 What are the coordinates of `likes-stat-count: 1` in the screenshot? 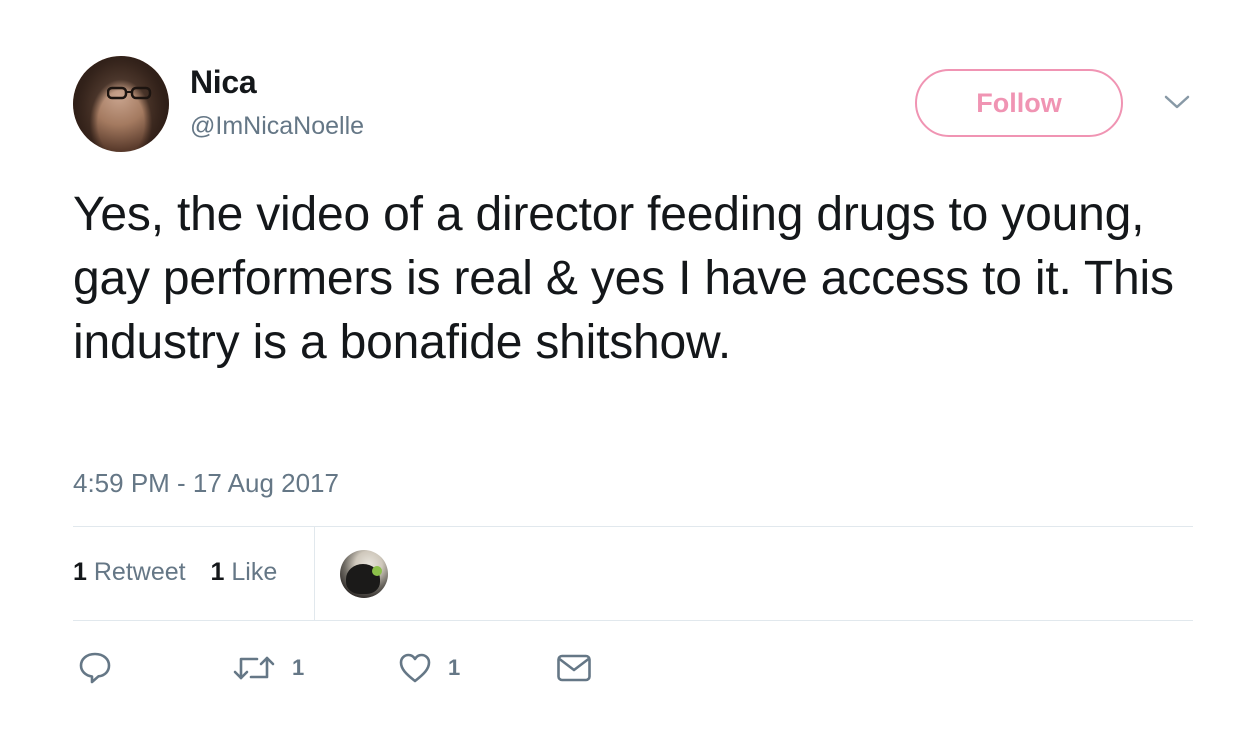 It's located at (217, 572).